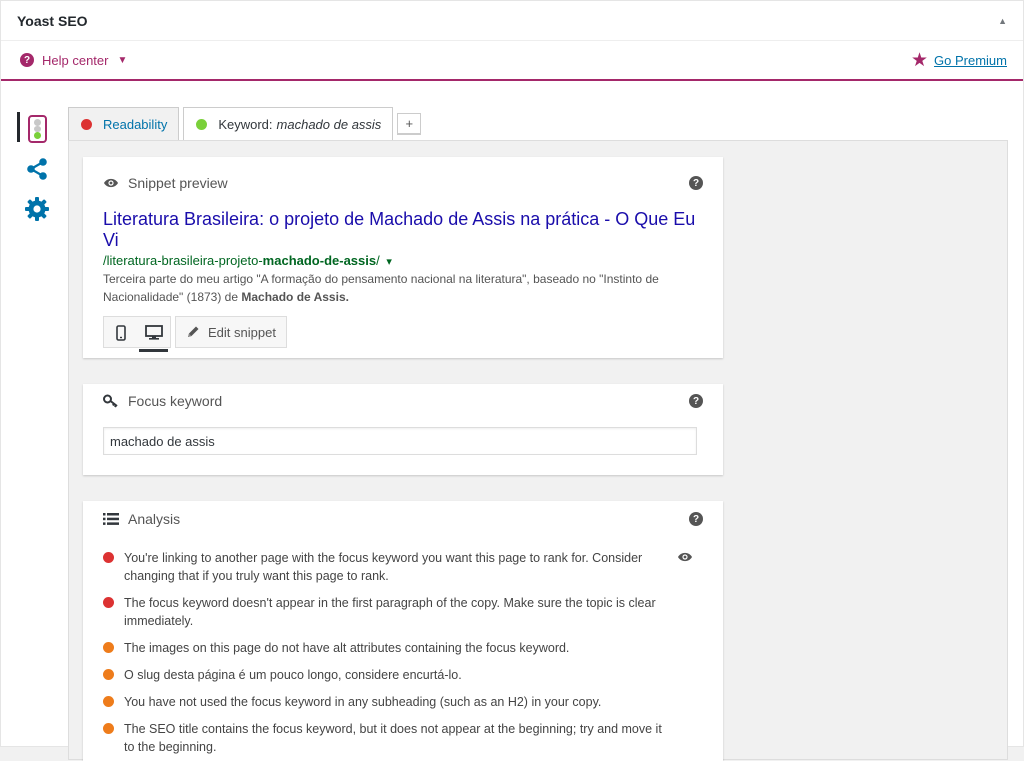 The height and width of the screenshot is (761, 1024). What do you see at coordinates (122, 60) in the screenshot?
I see `caret-down-icon: ▼` at bounding box center [122, 60].